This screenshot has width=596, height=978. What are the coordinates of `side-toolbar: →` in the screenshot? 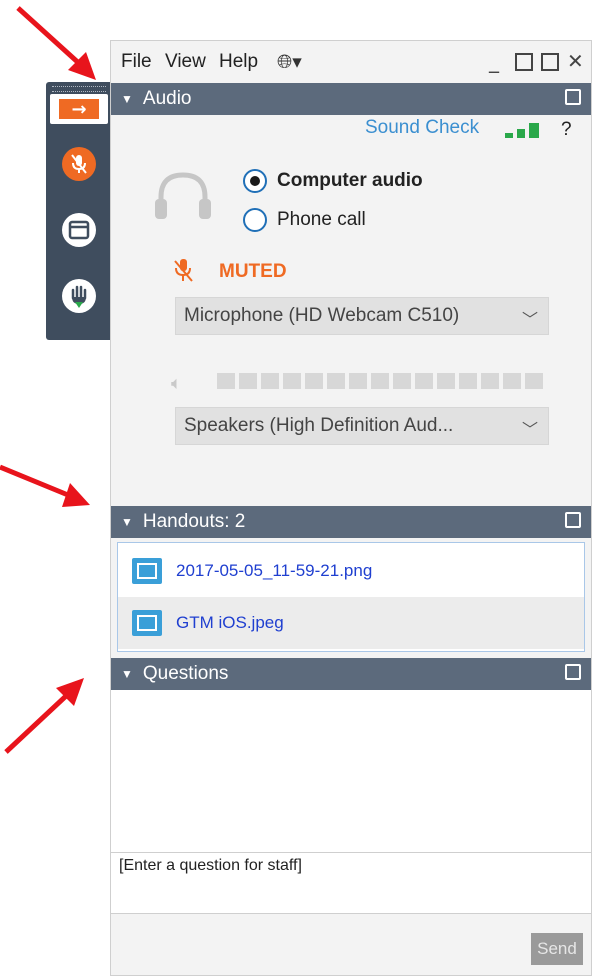 It's located at (79, 211).